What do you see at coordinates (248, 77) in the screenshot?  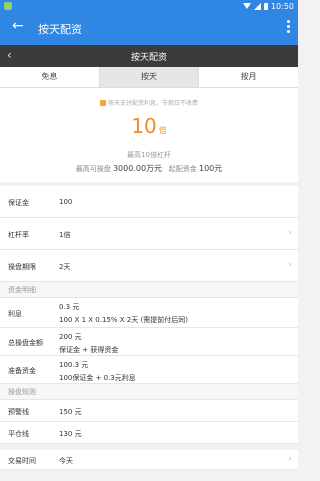 I see `tab-monthly: 按月` at bounding box center [248, 77].